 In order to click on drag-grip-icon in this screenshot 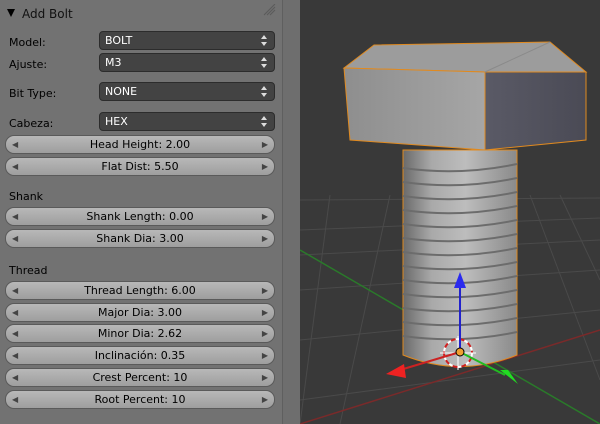, I will do `click(269, 10)`.